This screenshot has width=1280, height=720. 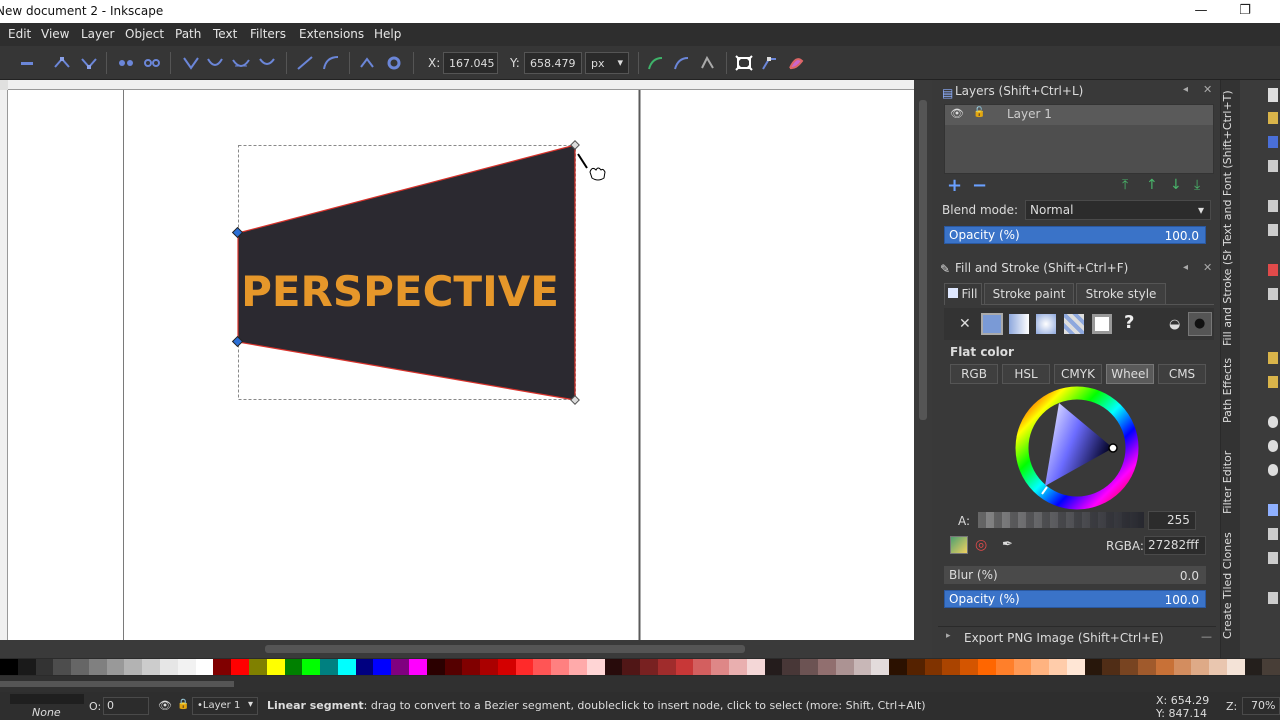 What do you see at coordinates (974, 374) in the screenshot?
I see `mode-rgb-button: RGB` at bounding box center [974, 374].